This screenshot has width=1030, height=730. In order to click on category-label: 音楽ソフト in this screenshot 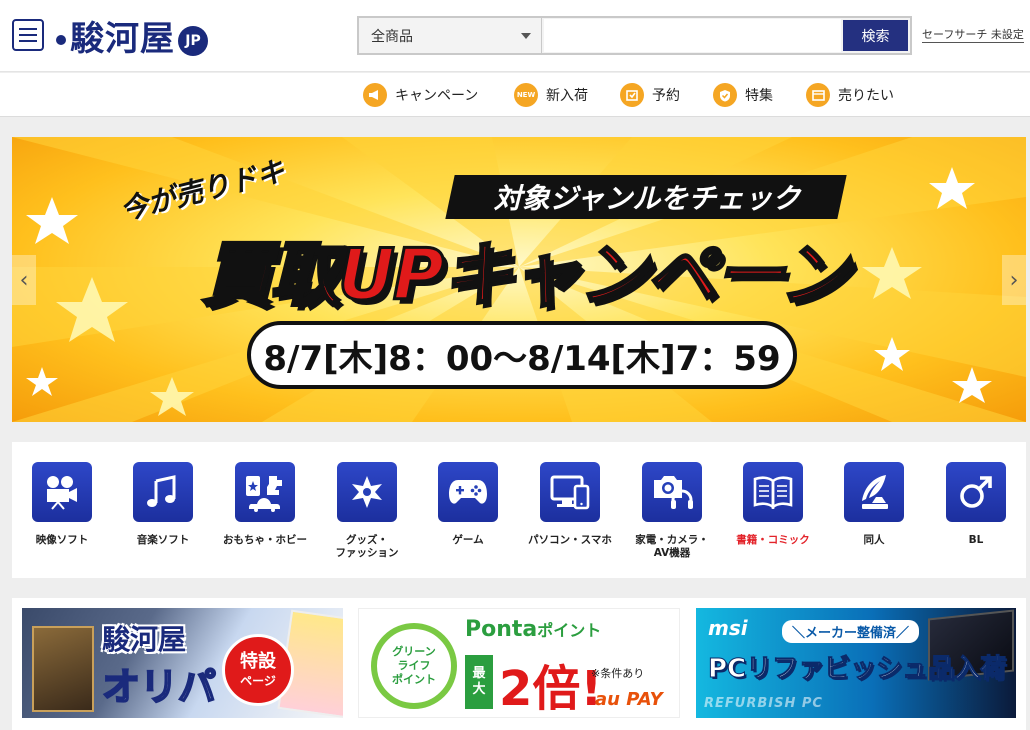, I will do `click(163, 540)`.